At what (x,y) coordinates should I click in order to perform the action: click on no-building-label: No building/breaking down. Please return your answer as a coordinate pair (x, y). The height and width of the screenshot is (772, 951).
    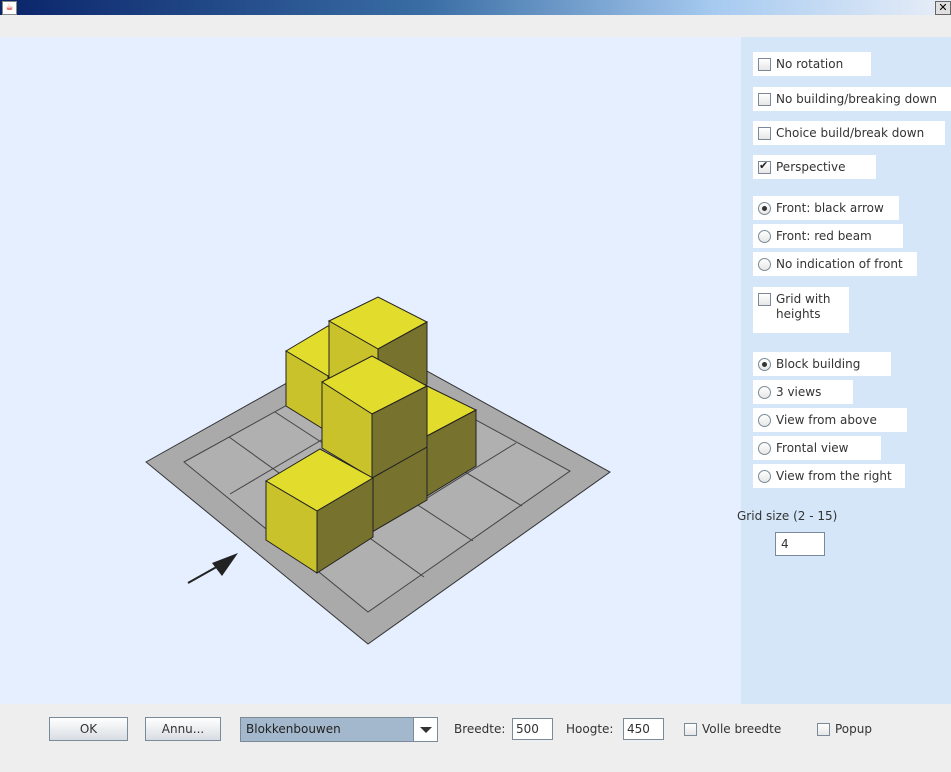
    Looking at the image, I should click on (856, 99).